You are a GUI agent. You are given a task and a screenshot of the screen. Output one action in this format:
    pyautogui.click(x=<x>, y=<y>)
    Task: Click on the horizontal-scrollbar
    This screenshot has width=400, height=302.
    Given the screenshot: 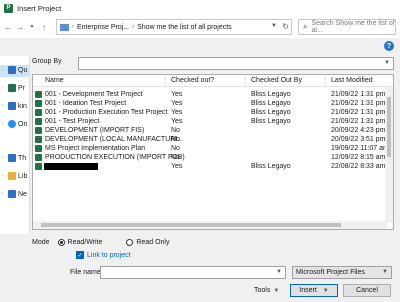 What is the action you would take?
    pyautogui.click(x=210, y=225)
    